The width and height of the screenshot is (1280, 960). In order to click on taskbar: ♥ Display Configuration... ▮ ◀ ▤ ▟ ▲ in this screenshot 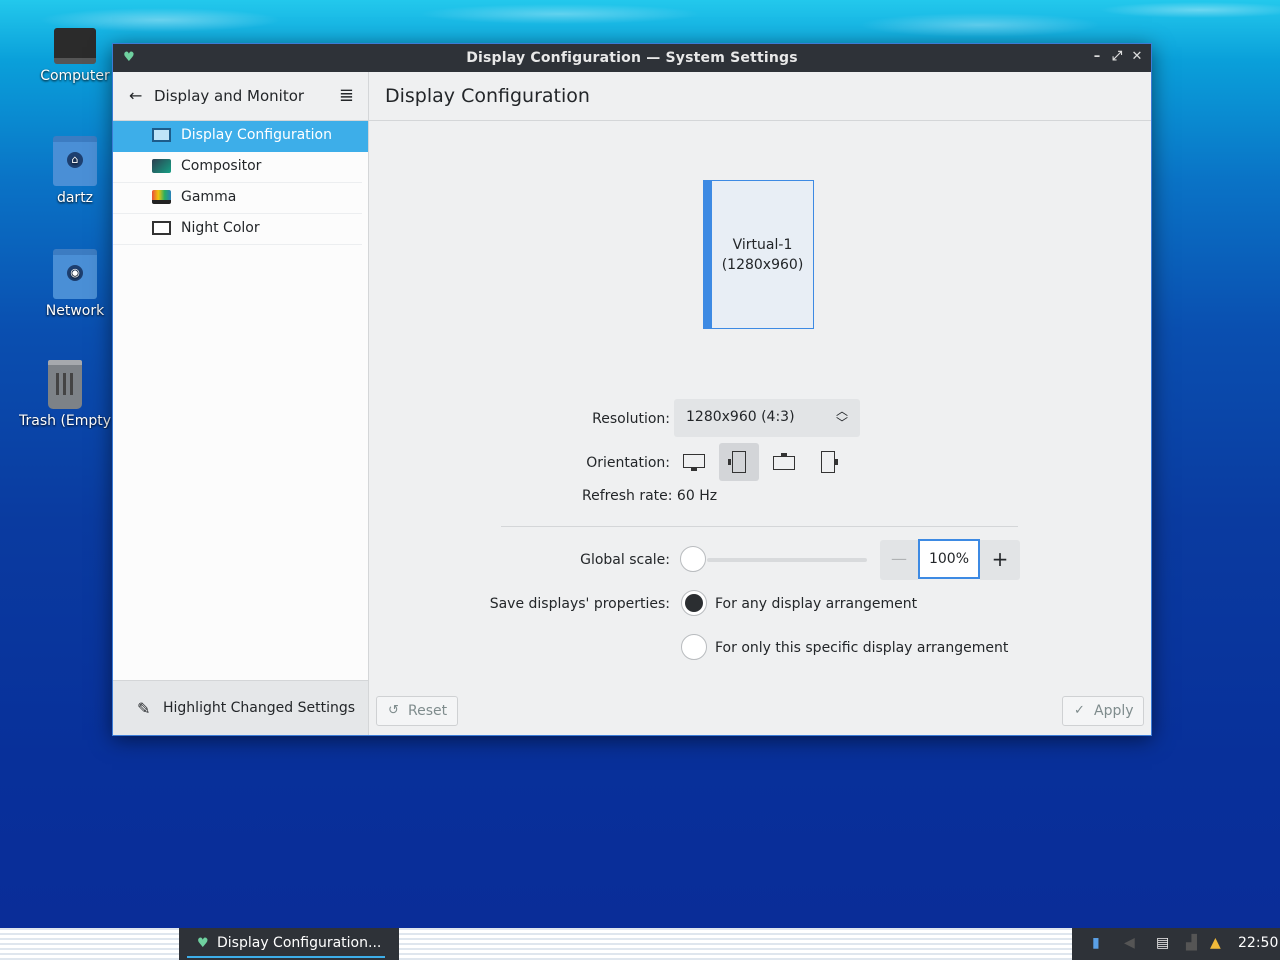, I will do `click(640, 944)`.